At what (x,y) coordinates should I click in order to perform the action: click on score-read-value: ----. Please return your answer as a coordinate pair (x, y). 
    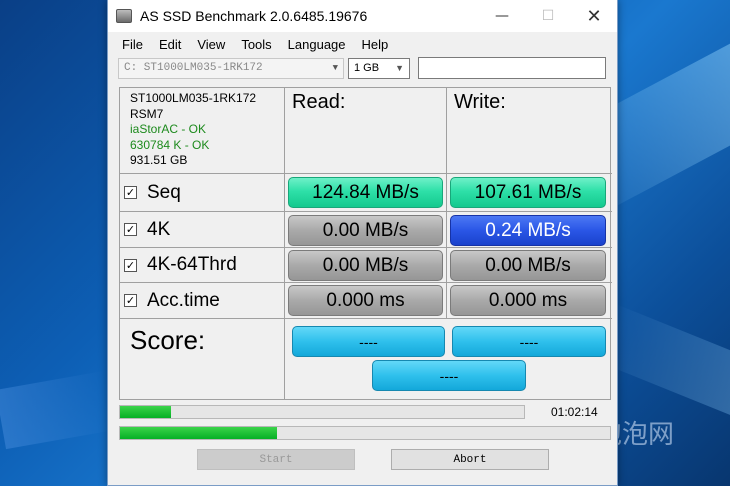
    Looking at the image, I should click on (368, 341).